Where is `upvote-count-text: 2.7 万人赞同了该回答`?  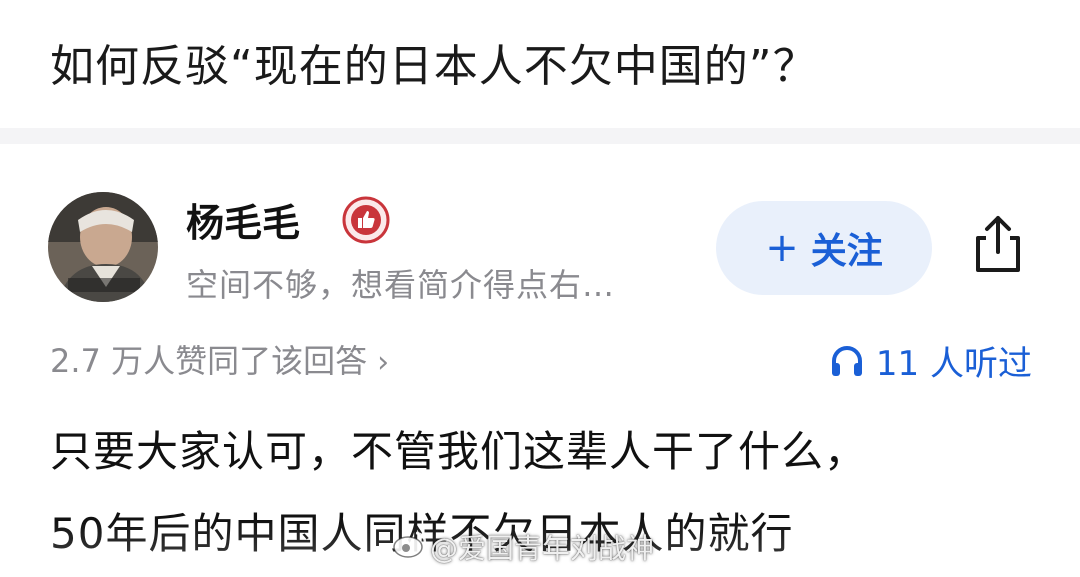
upvote-count-text: 2.7 万人赞同了该回答 is located at coordinates (209, 361).